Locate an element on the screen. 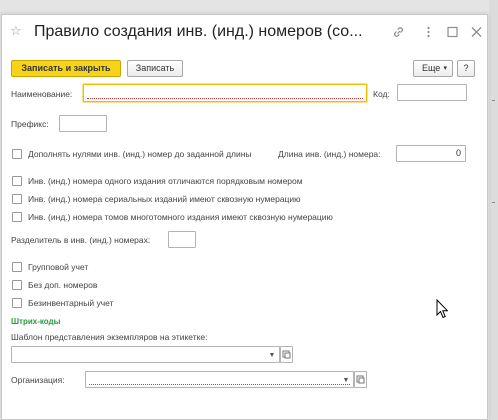  no-extra-checkbox is located at coordinates (17, 285).